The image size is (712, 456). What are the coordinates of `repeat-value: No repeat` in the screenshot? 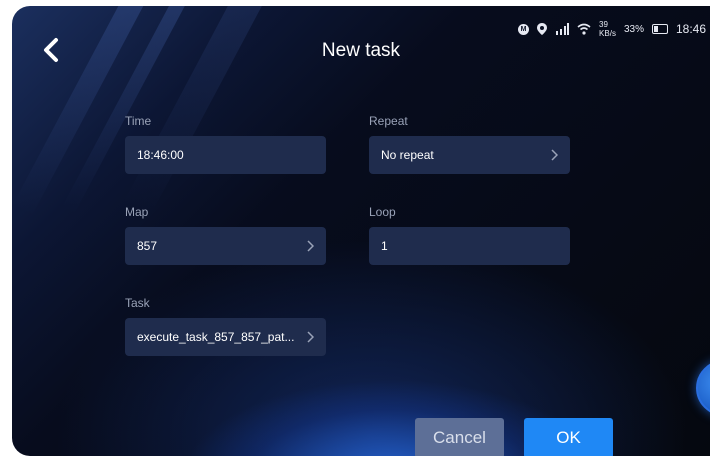 It's located at (407, 155).